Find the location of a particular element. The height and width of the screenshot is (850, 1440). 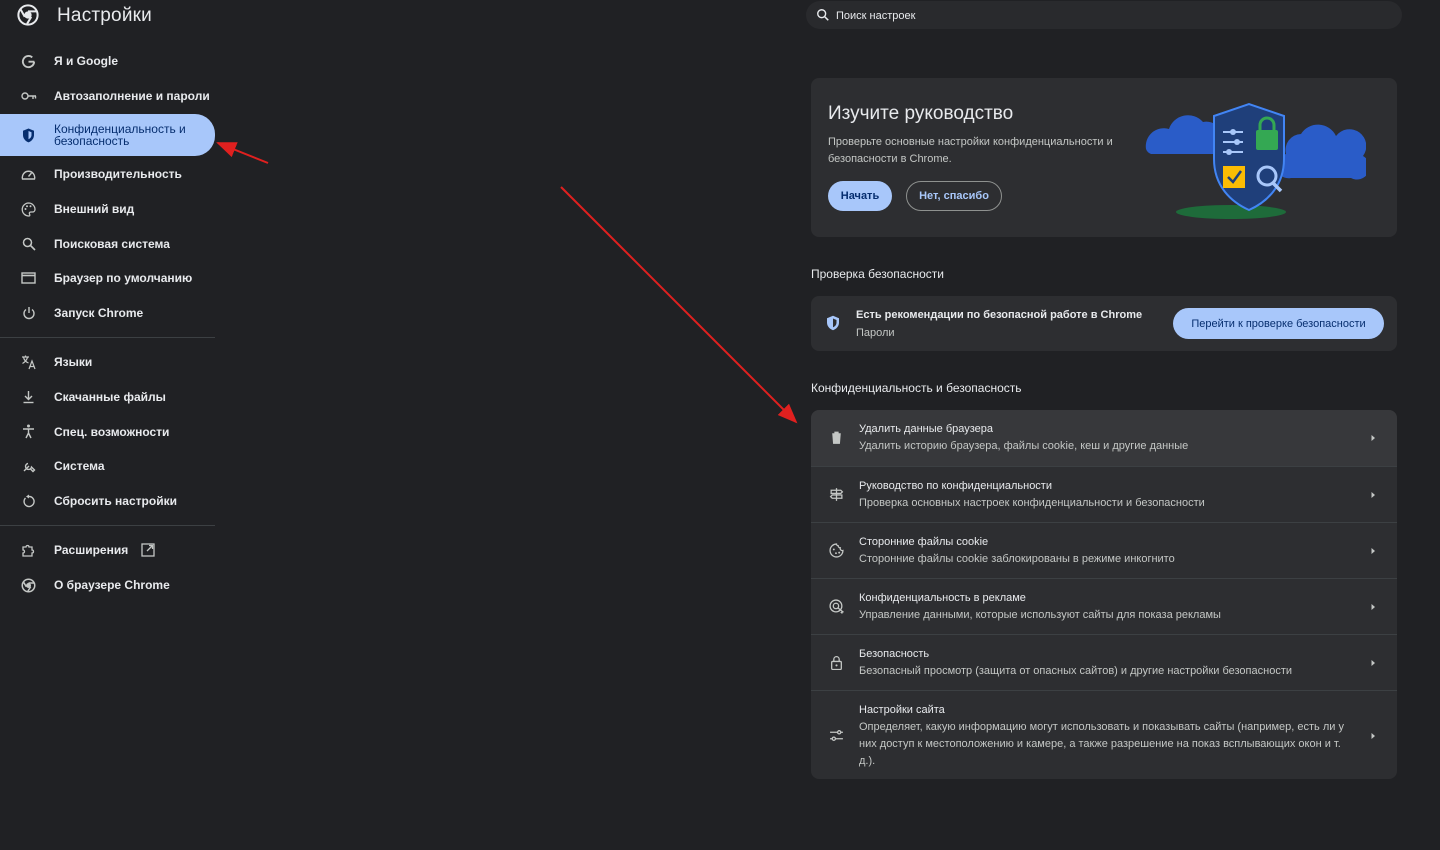

lock-icon is located at coordinates (836, 663).